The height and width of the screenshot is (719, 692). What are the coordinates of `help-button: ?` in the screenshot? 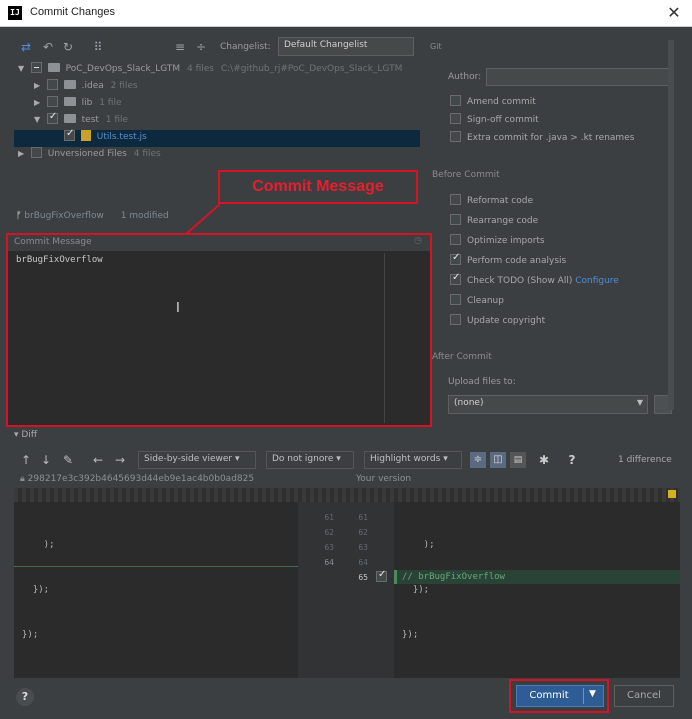 It's located at (25, 697).